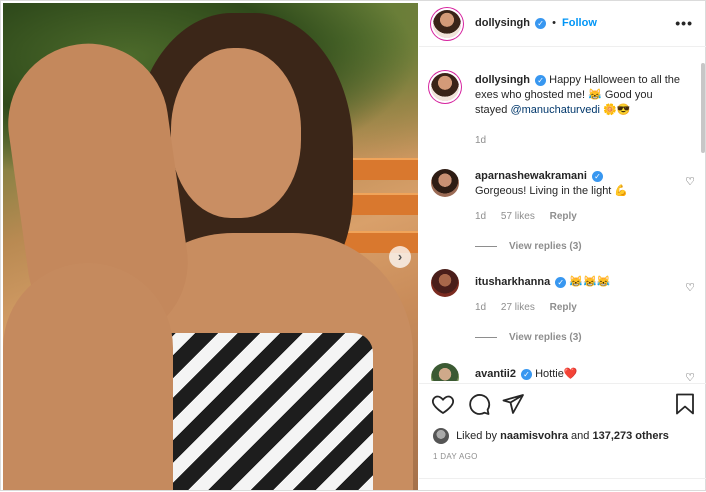  What do you see at coordinates (518, 307) in the screenshot?
I see `comment-likes: 27 likes` at bounding box center [518, 307].